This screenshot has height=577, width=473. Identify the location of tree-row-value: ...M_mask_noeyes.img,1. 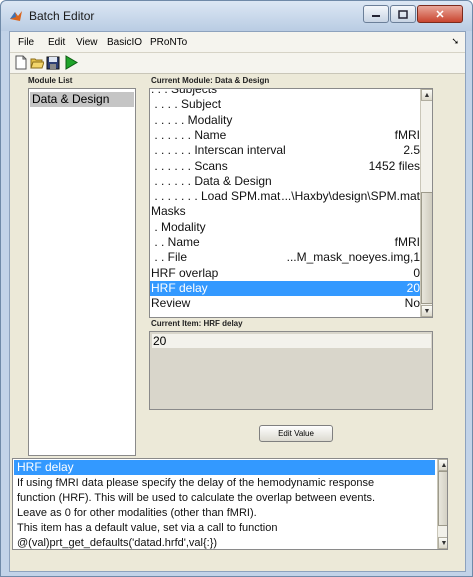
(353, 257).